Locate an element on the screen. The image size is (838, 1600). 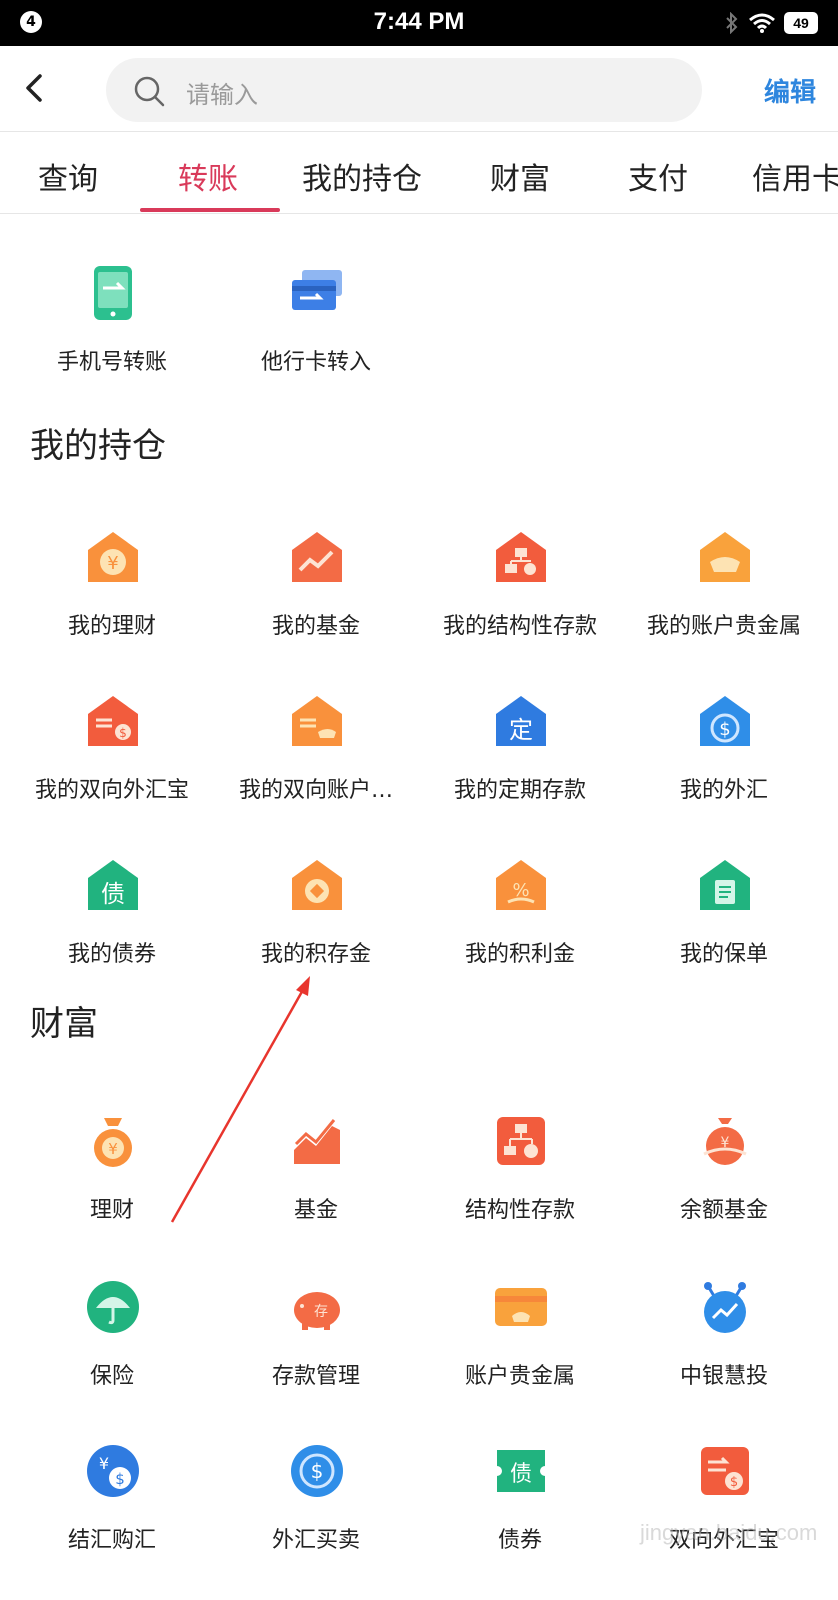
grid-item-currency-exchange: ¥ $ 结汇购汇 is located at coordinates (112, 1509).